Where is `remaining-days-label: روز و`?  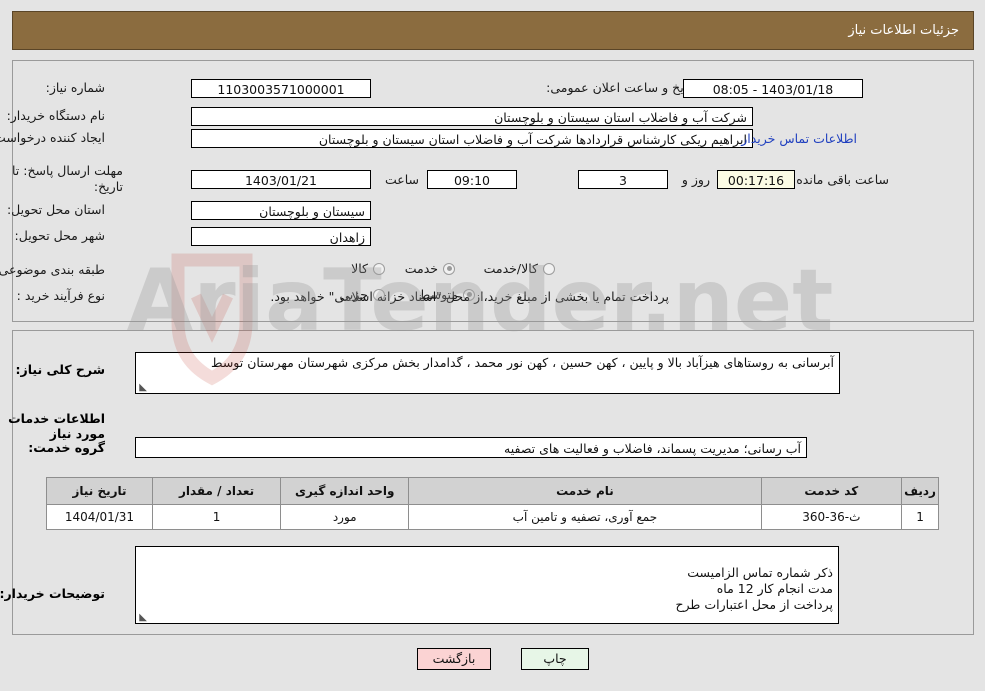 remaining-days-label: روز و is located at coordinates (695, 179).